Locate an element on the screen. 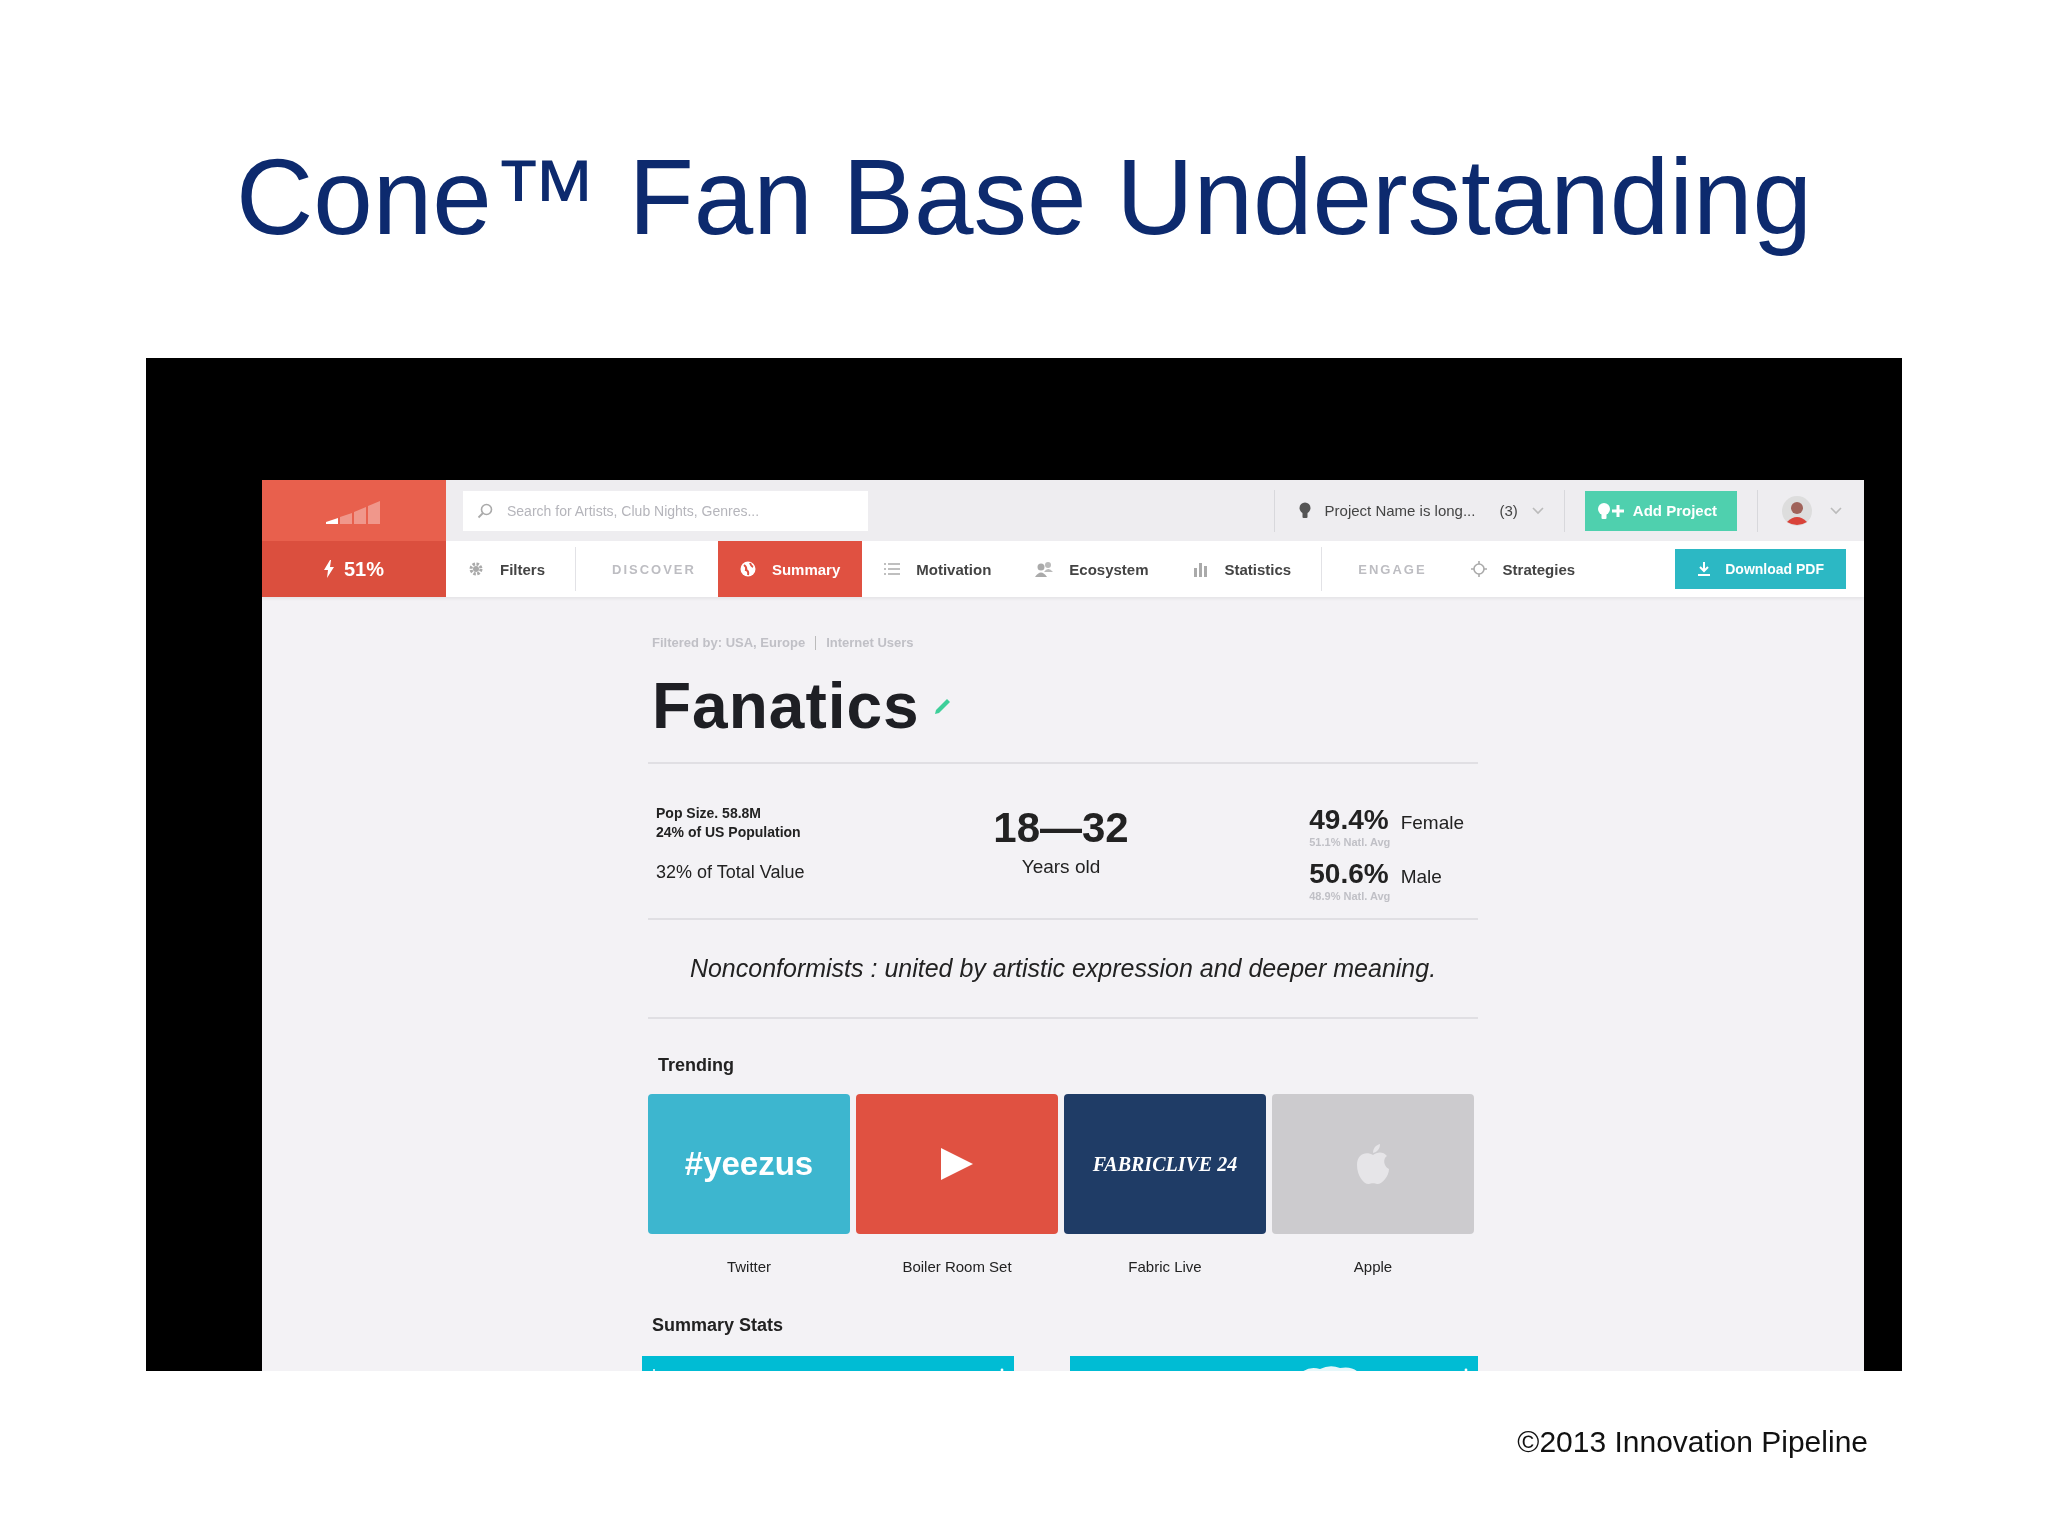 This screenshot has width=2048, height=1536. tile-caption: Twitter is located at coordinates (749, 1266).